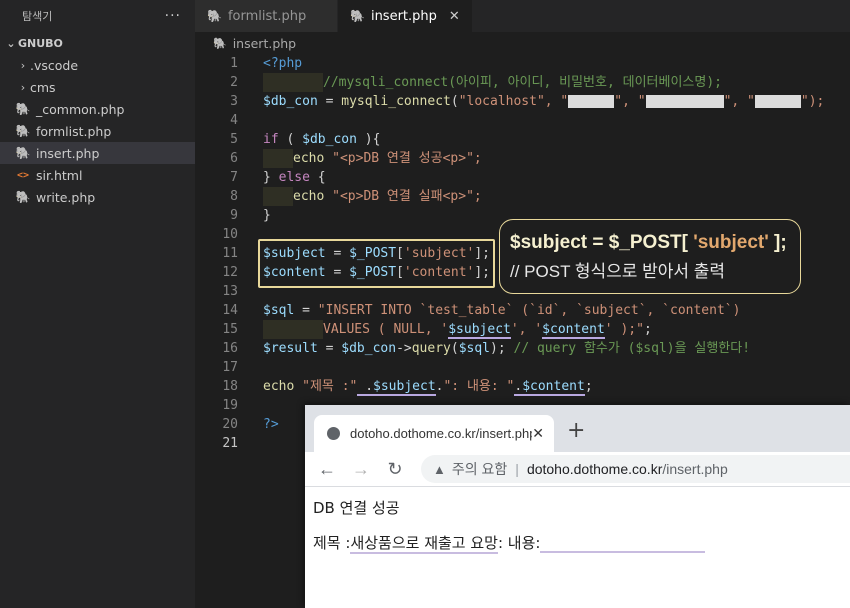 The width and height of the screenshot is (850, 608). Describe the element at coordinates (234, 82) in the screenshot. I see `line-number: 2` at that location.